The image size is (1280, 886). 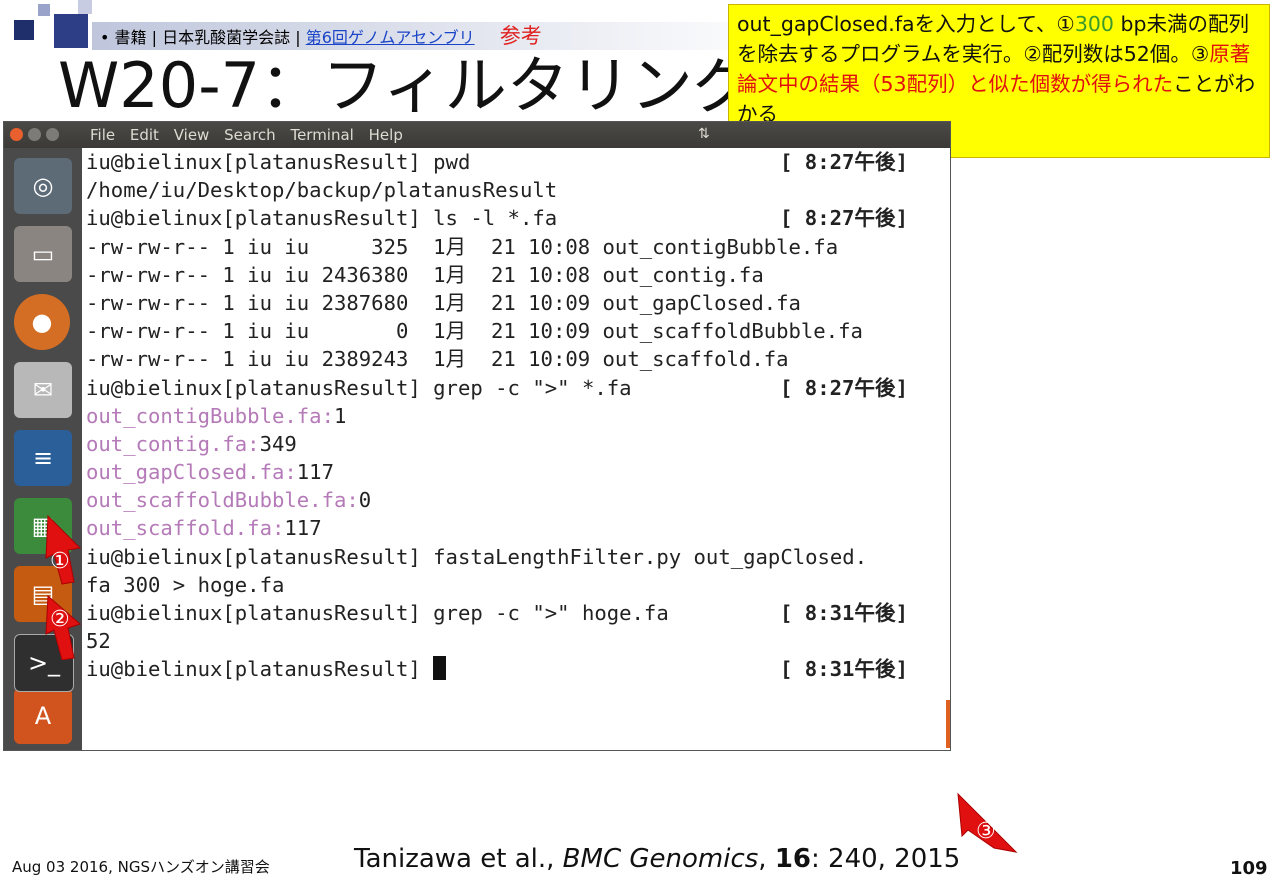 I want to click on maximize-icon, so click(x=52, y=134).